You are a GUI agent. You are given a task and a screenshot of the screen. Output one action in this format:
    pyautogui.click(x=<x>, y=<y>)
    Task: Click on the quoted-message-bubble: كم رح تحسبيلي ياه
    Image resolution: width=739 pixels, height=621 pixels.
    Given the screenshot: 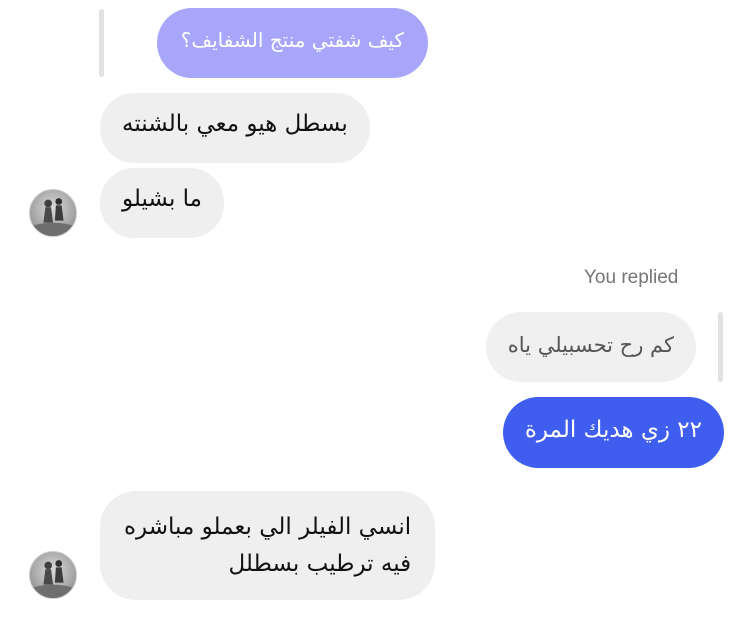 What is the action you would take?
    pyautogui.click(x=590, y=347)
    